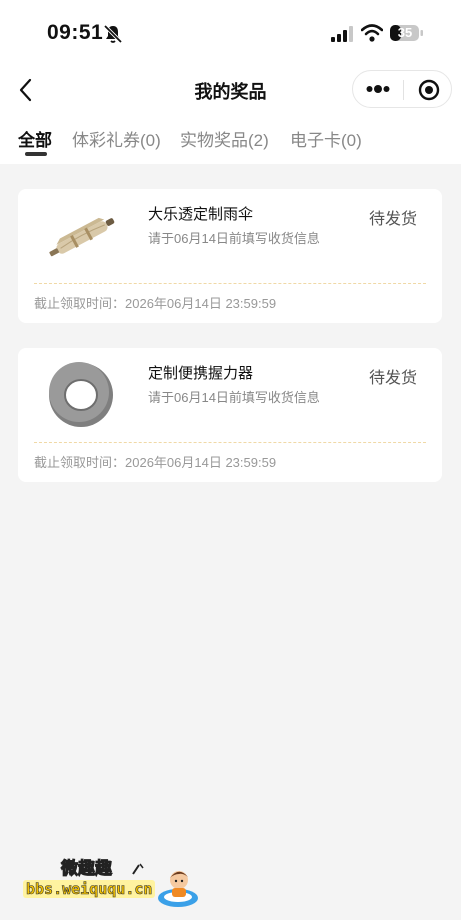 The image size is (461, 920). Describe the element at coordinates (230, 33) in the screenshot. I see `status-bar: 09:51 35` at that location.